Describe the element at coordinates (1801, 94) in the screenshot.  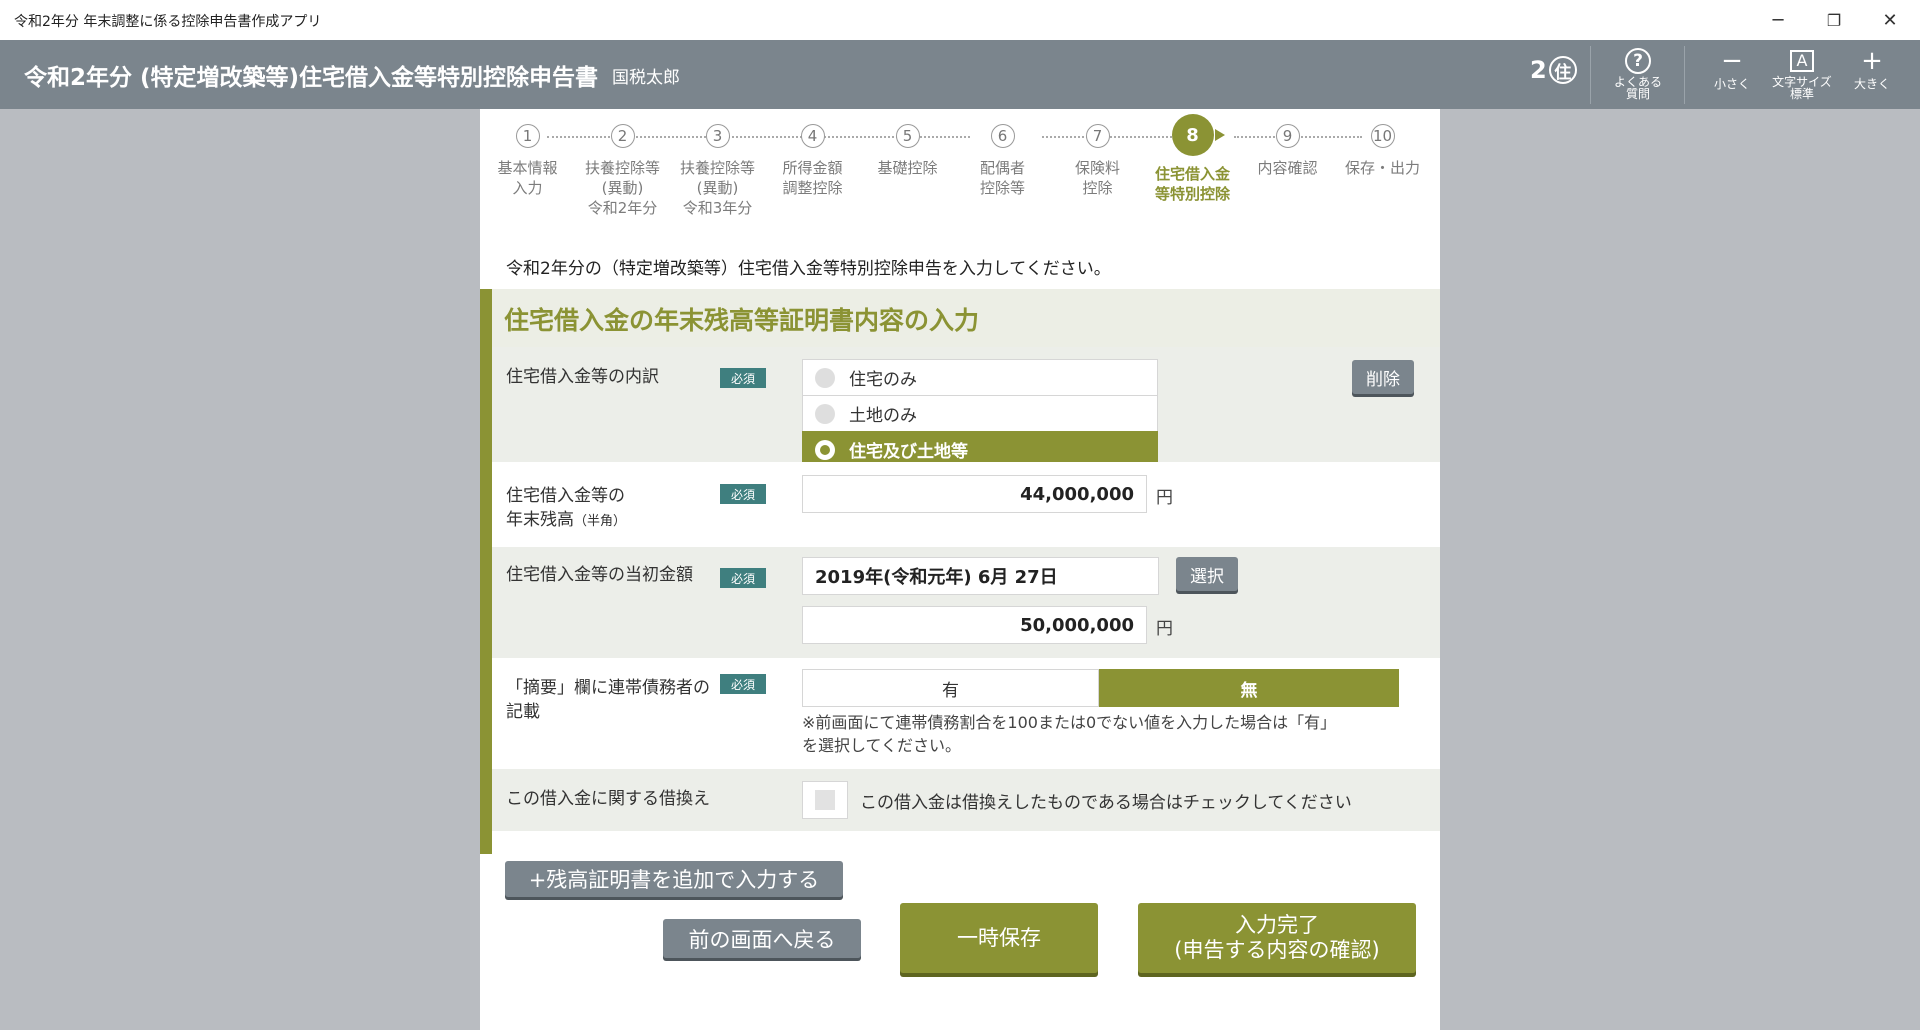
I see `font-size-label-2: 標準` at that location.